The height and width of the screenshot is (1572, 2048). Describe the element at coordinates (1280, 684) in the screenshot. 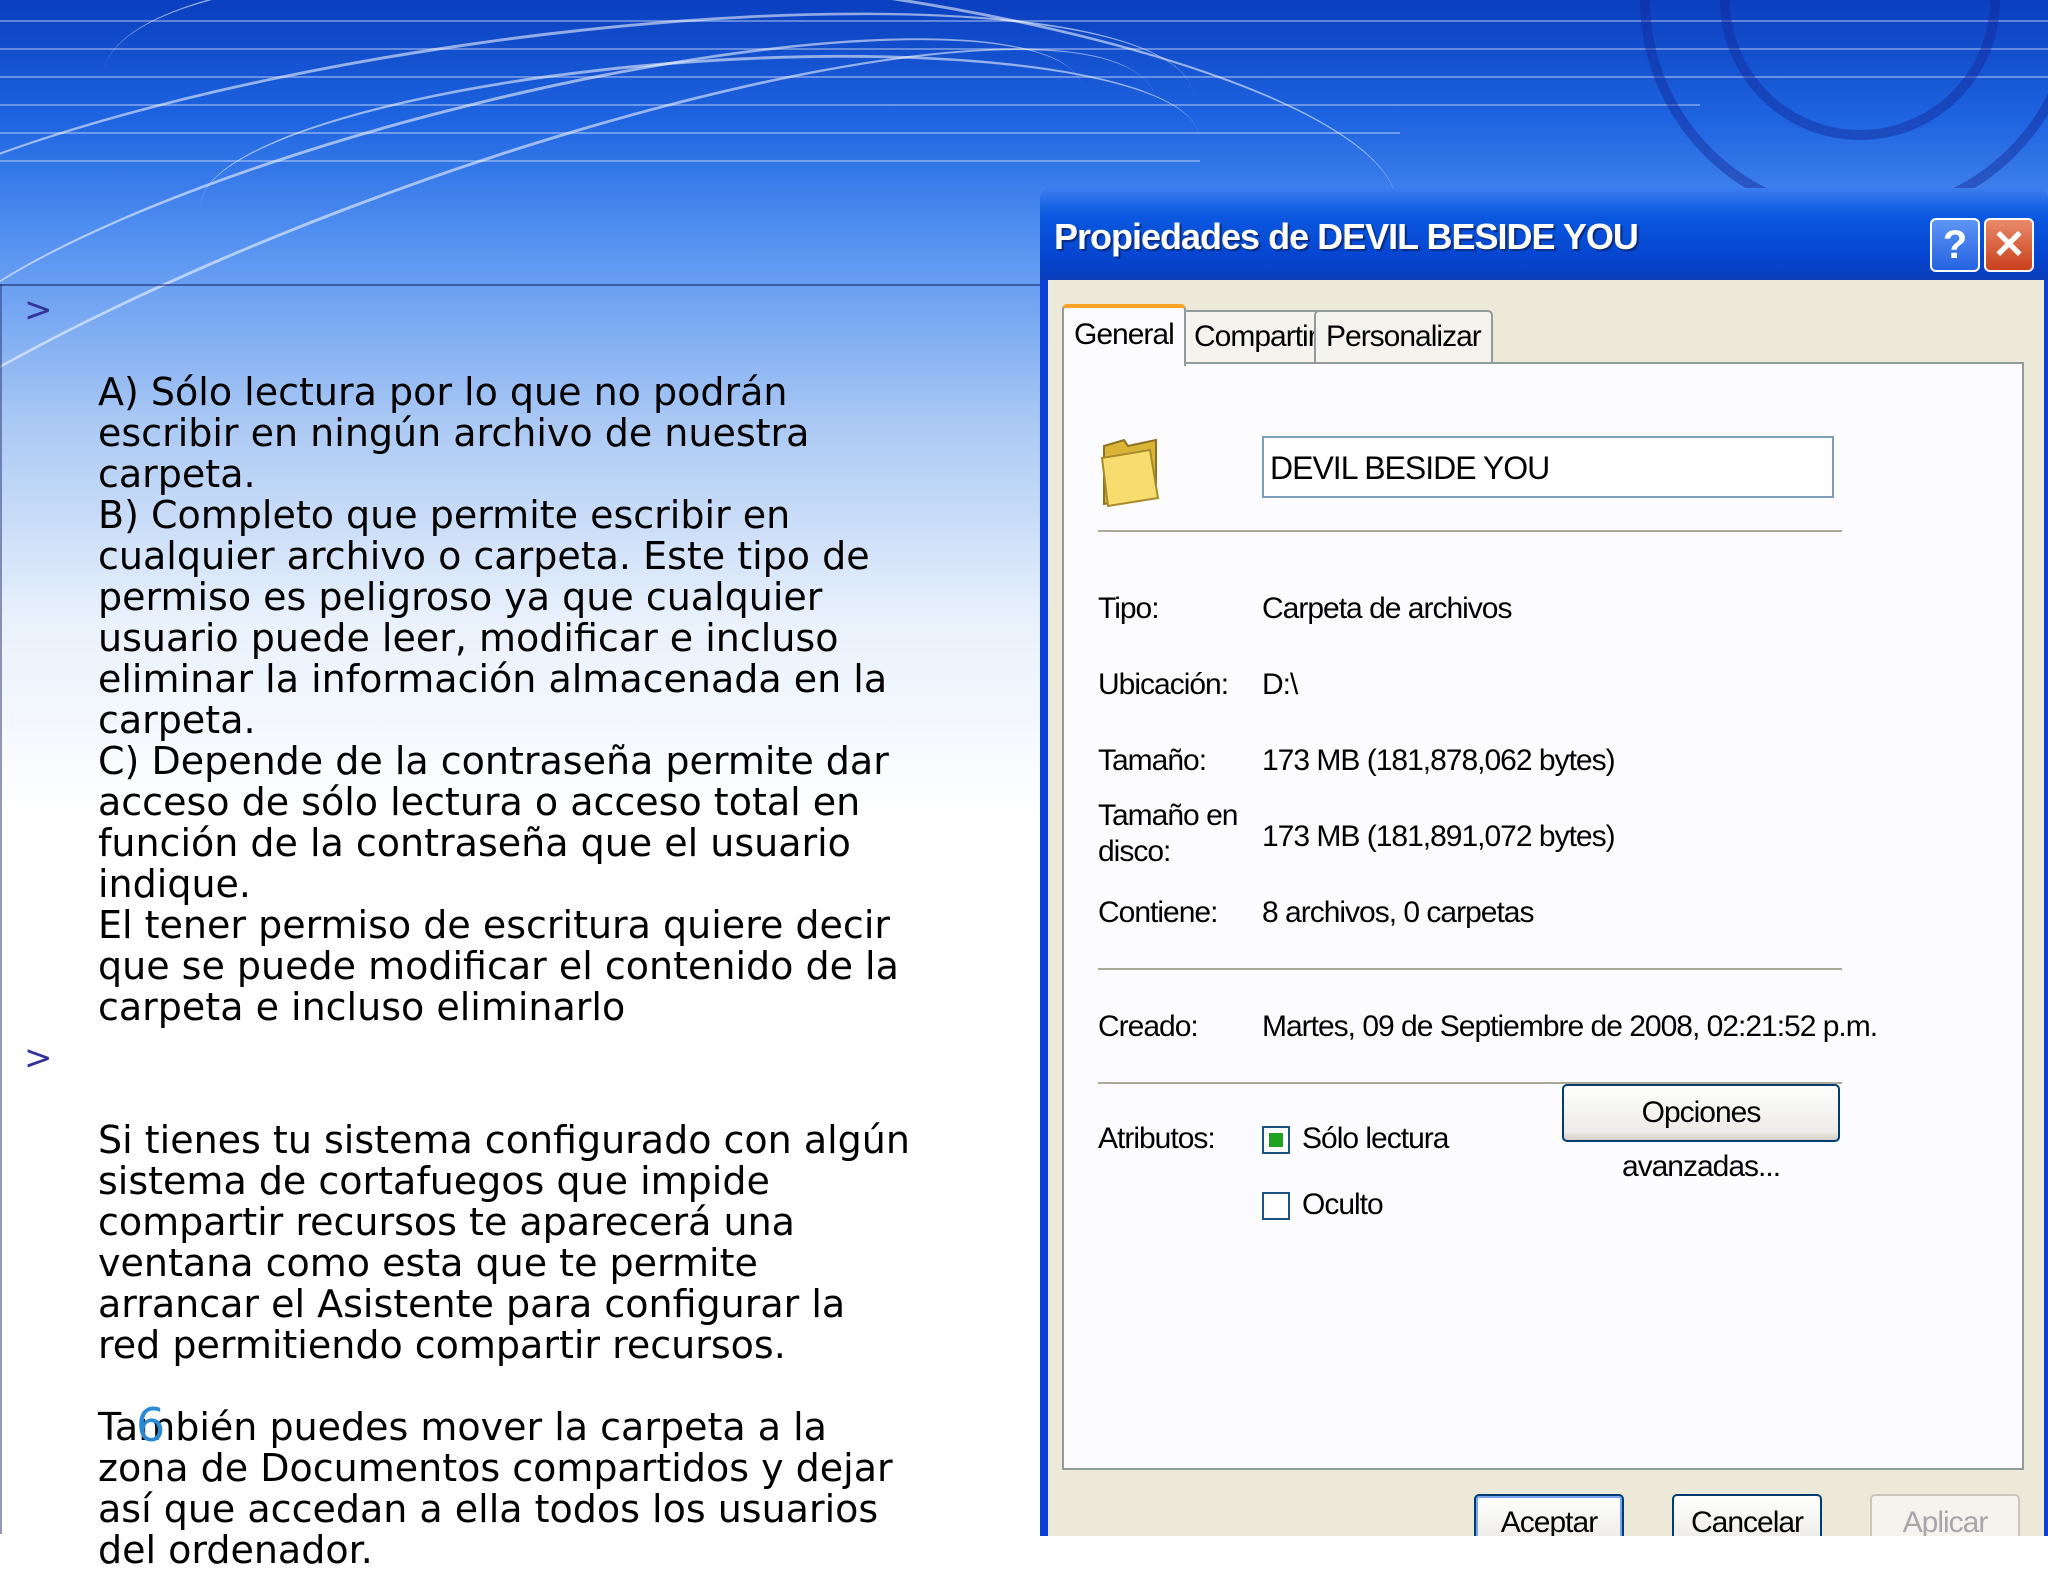

I see `location-value: D:\` at that location.